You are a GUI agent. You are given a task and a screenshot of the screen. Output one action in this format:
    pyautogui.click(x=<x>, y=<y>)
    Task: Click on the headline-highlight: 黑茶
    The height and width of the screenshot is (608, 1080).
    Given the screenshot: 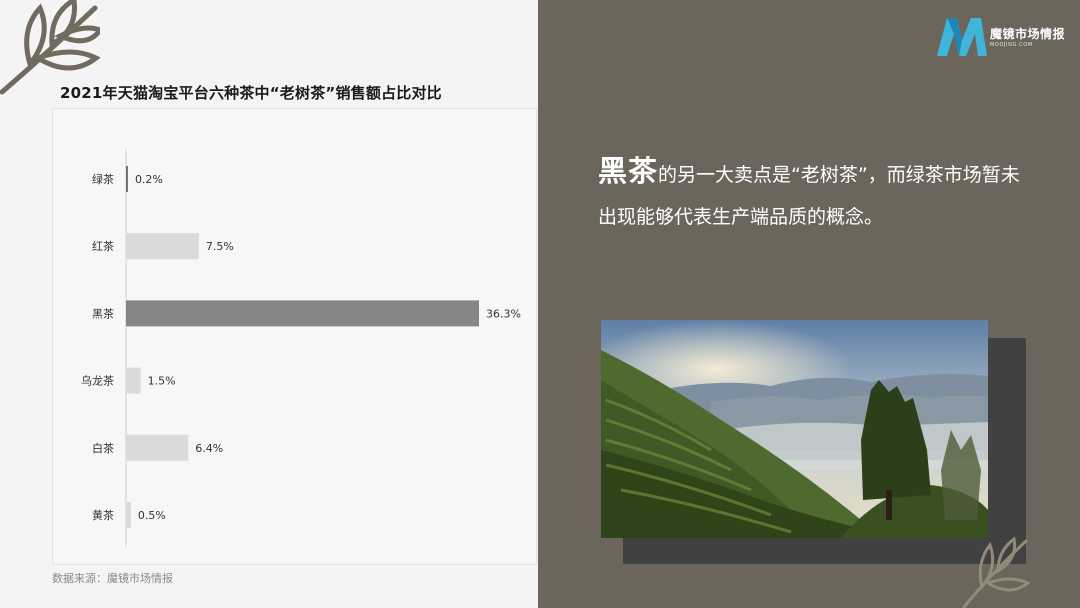 What is the action you would take?
    pyautogui.click(x=628, y=171)
    